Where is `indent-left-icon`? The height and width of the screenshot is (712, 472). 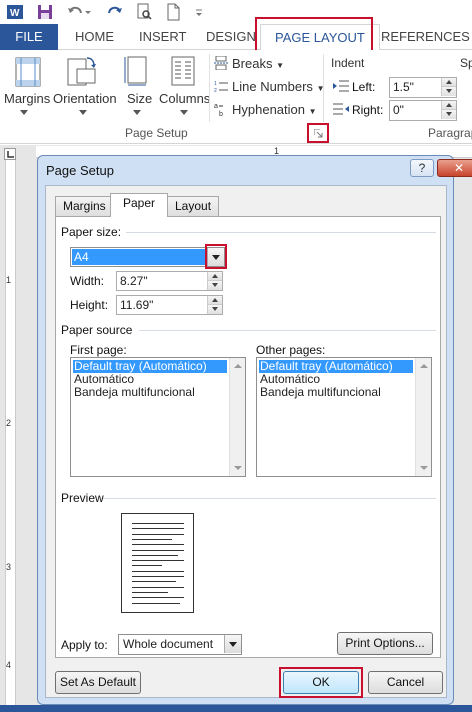 indent-left-icon is located at coordinates (341, 86).